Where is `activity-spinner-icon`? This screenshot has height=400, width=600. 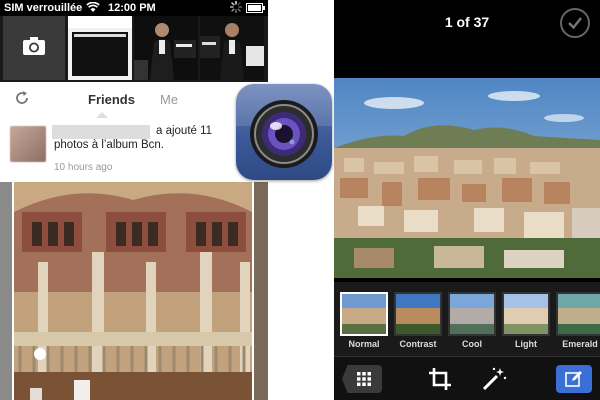 activity-spinner-icon is located at coordinates (236, 8).